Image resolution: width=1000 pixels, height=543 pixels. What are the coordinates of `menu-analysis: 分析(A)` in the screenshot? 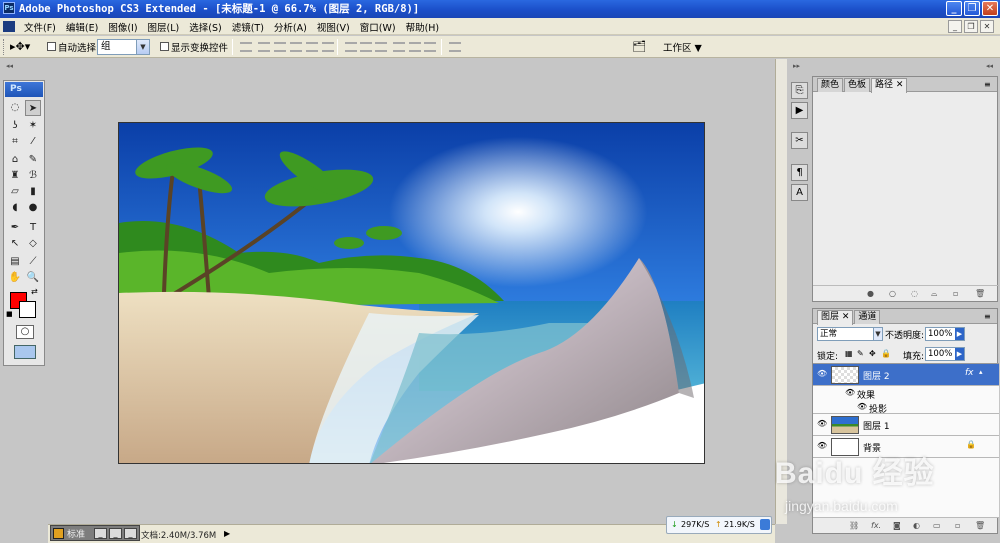 It's located at (290, 27).